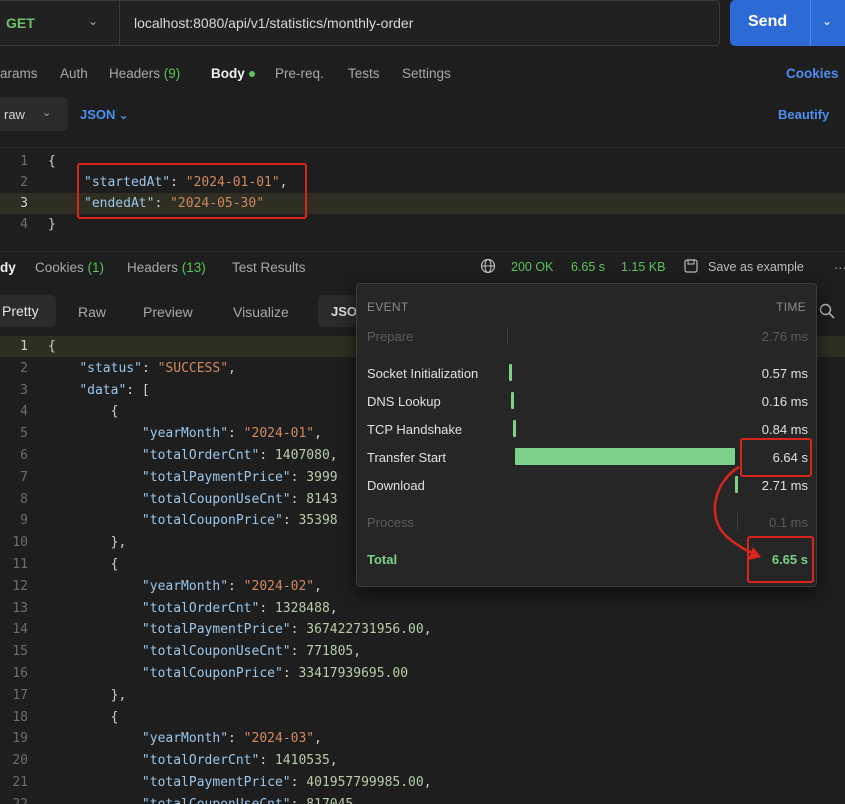 This screenshot has height=804, width=845. I want to click on annotation-highlight-box, so click(192, 191).